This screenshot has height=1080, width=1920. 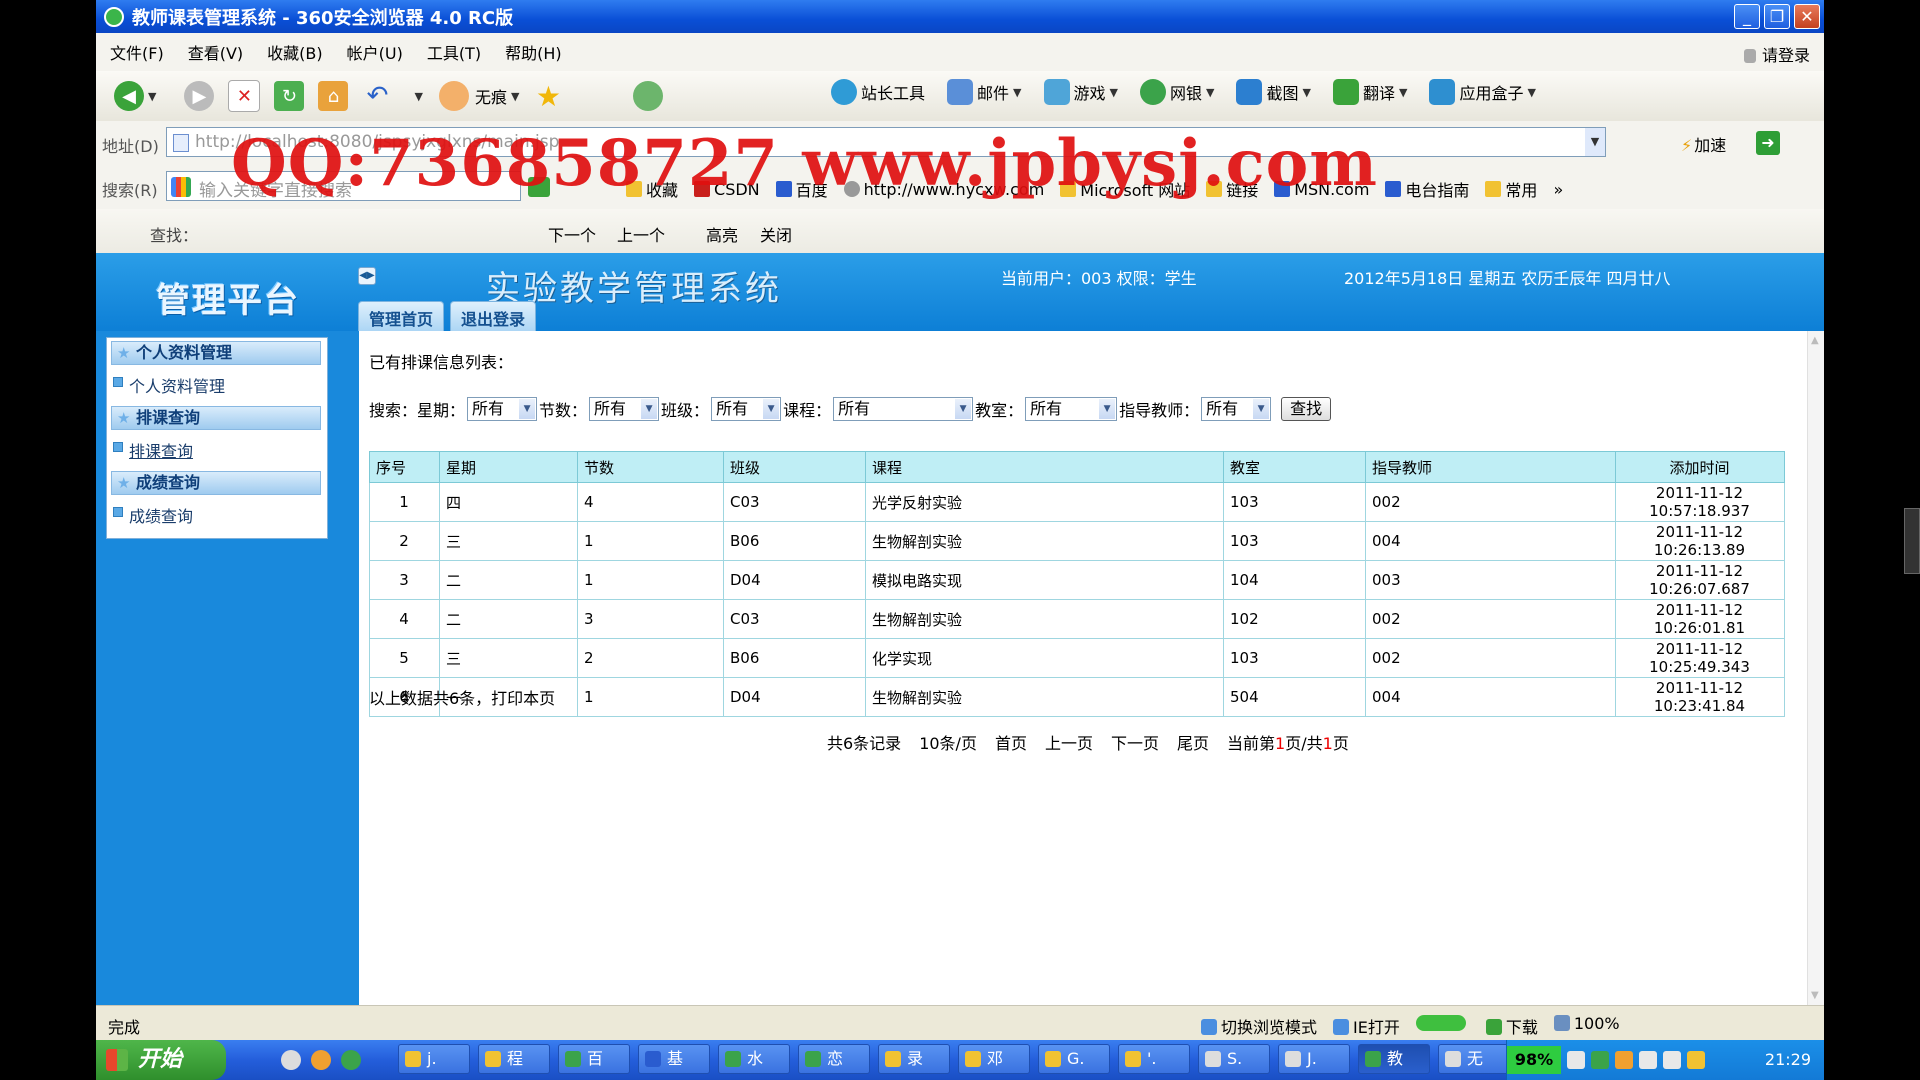 What do you see at coordinates (418, 96) in the screenshot?
I see `undo-dropdown-icon: ▼` at bounding box center [418, 96].